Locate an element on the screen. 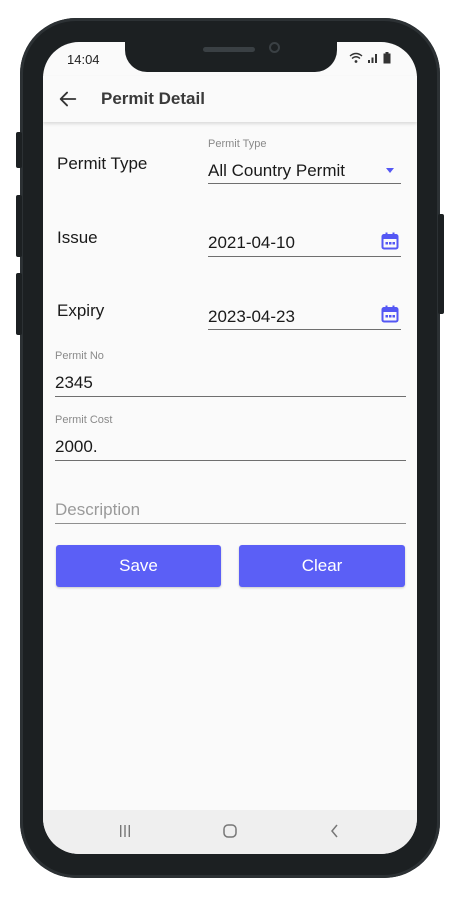  permit-no-caption: Permit No is located at coordinates (79, 356).